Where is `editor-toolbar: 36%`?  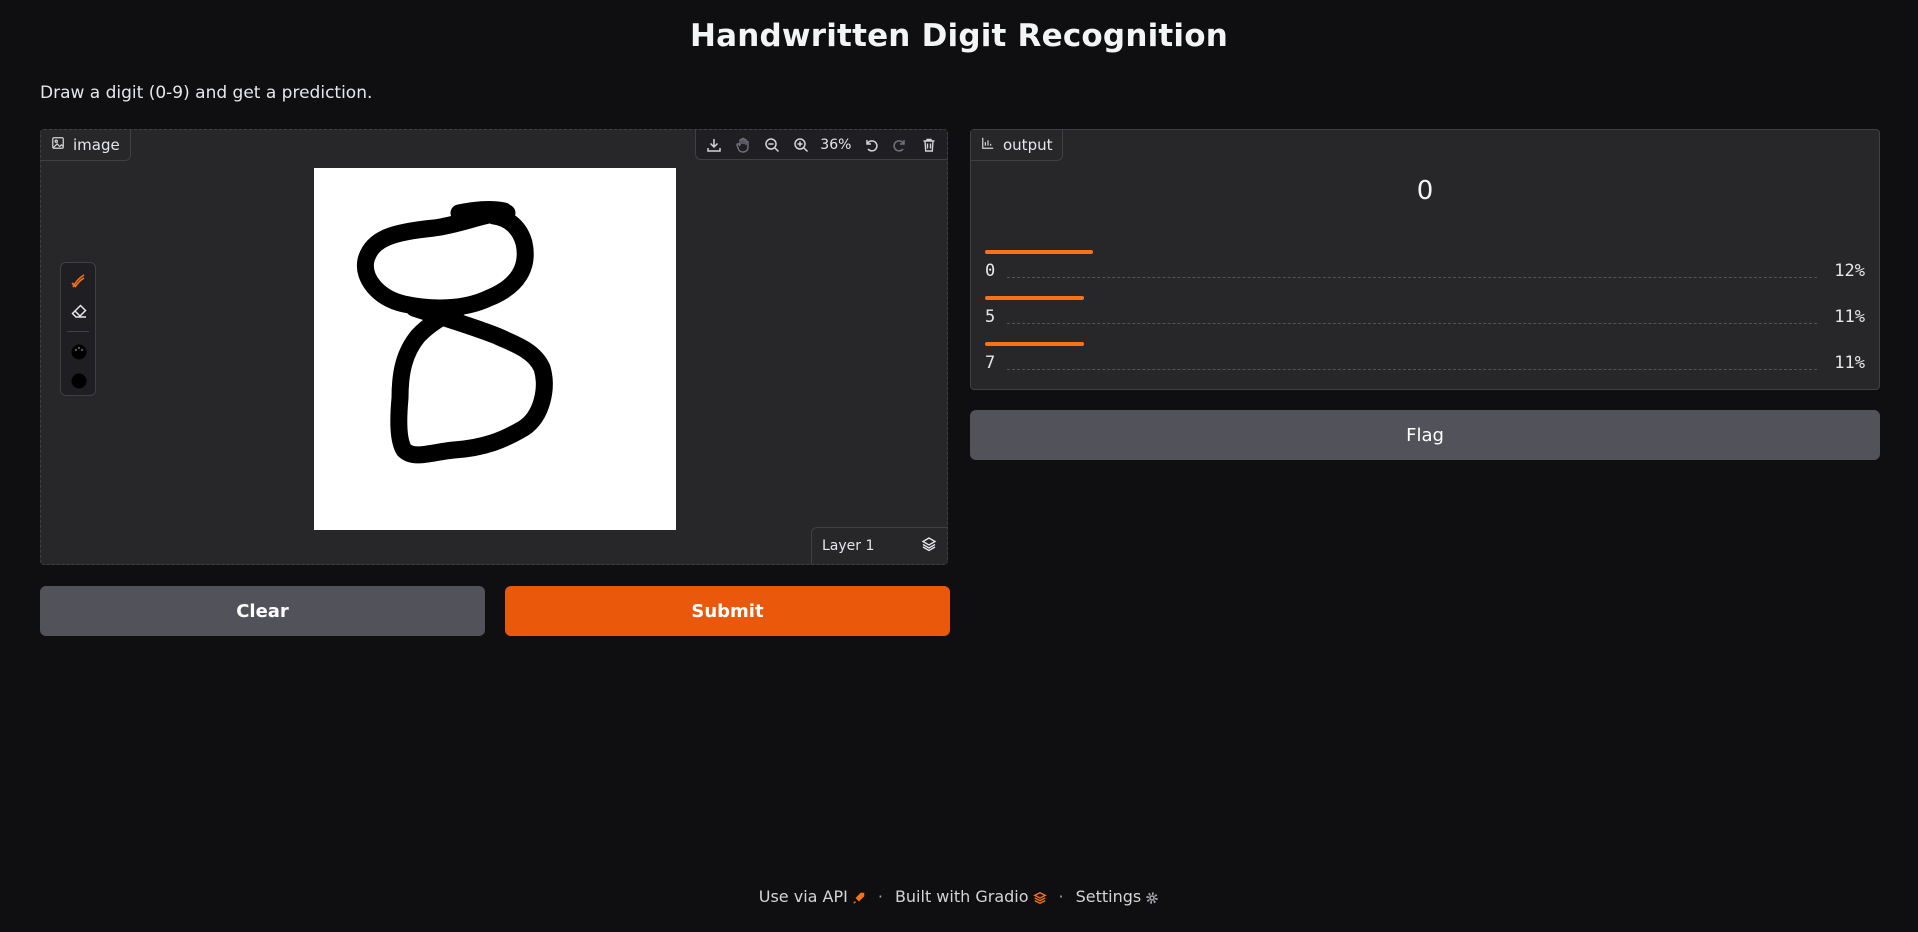 editor-toolbar: 36% is located at coordinates (821, 145).